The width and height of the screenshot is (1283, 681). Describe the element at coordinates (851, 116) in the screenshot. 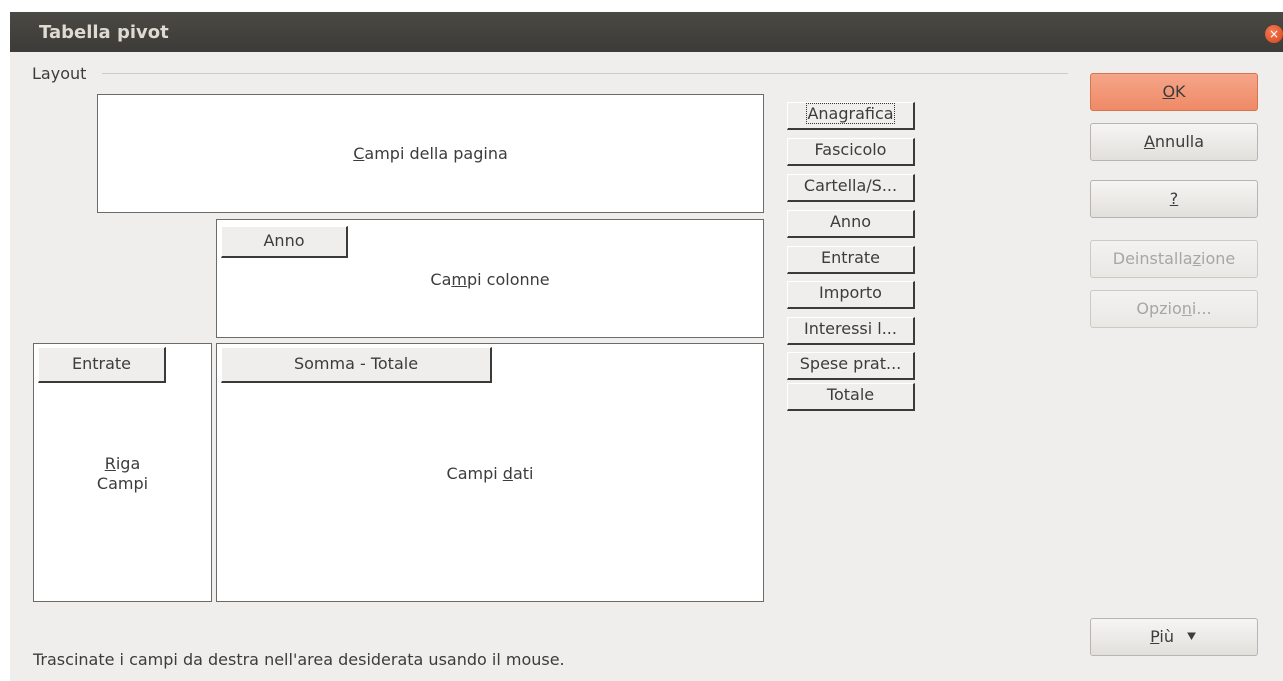

I see `field-anagrafica: Anagrafica` at that location.